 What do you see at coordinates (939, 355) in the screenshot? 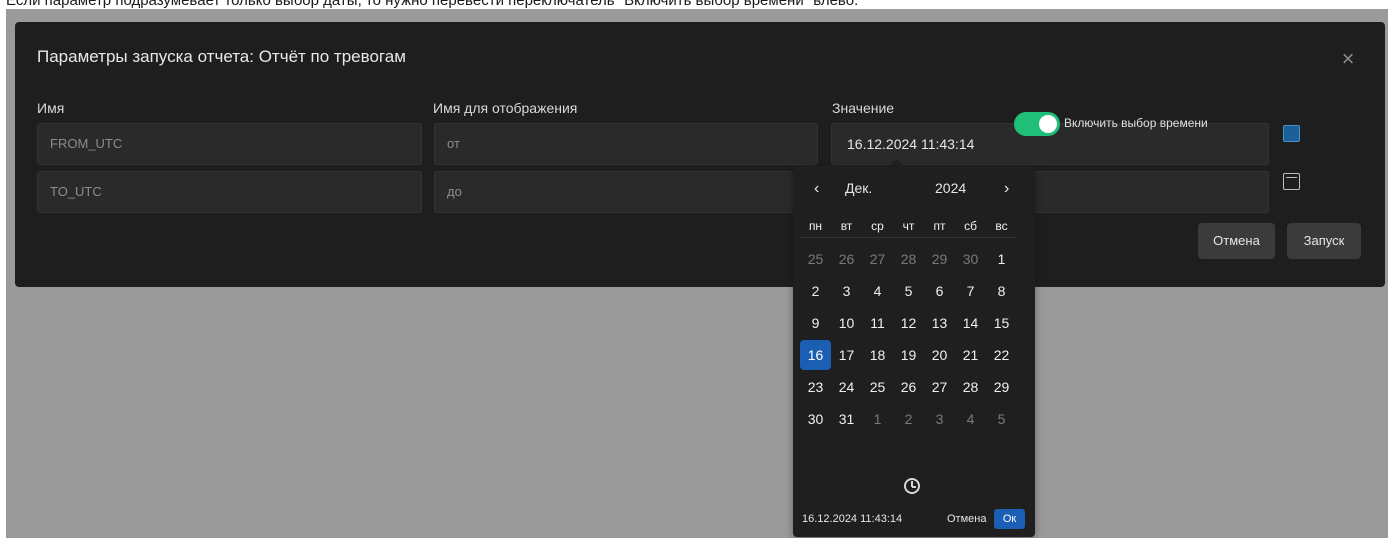
I see `calendar-day: 20` at bounding box center [939, 355].